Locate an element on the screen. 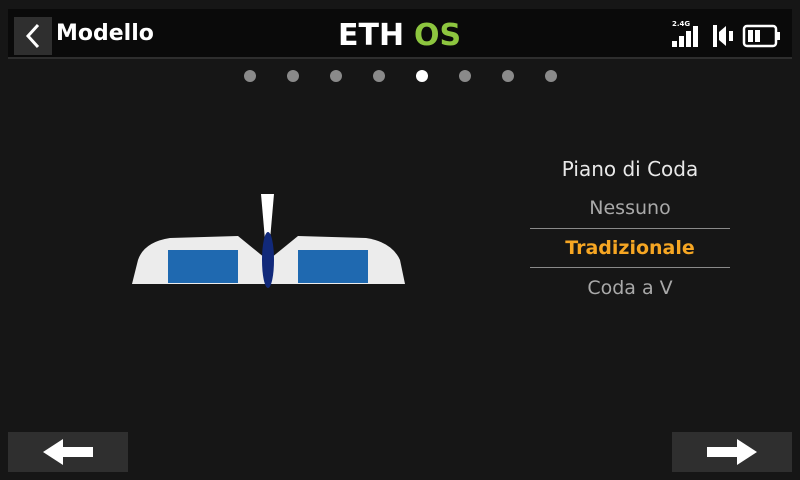 This screenshot has width=800, height=480. battery-icon is located at coordinates (761, 36).